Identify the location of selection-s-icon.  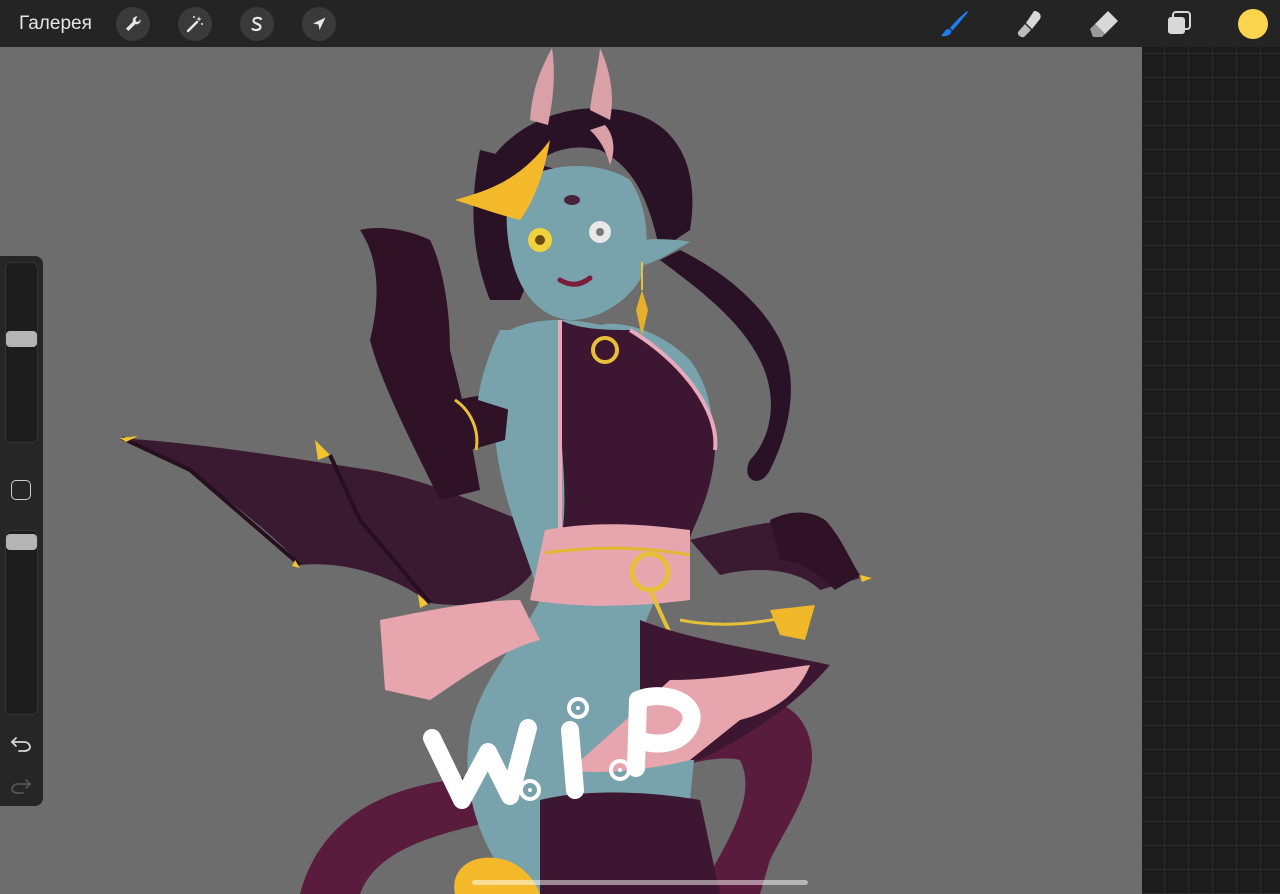
(257, 24).